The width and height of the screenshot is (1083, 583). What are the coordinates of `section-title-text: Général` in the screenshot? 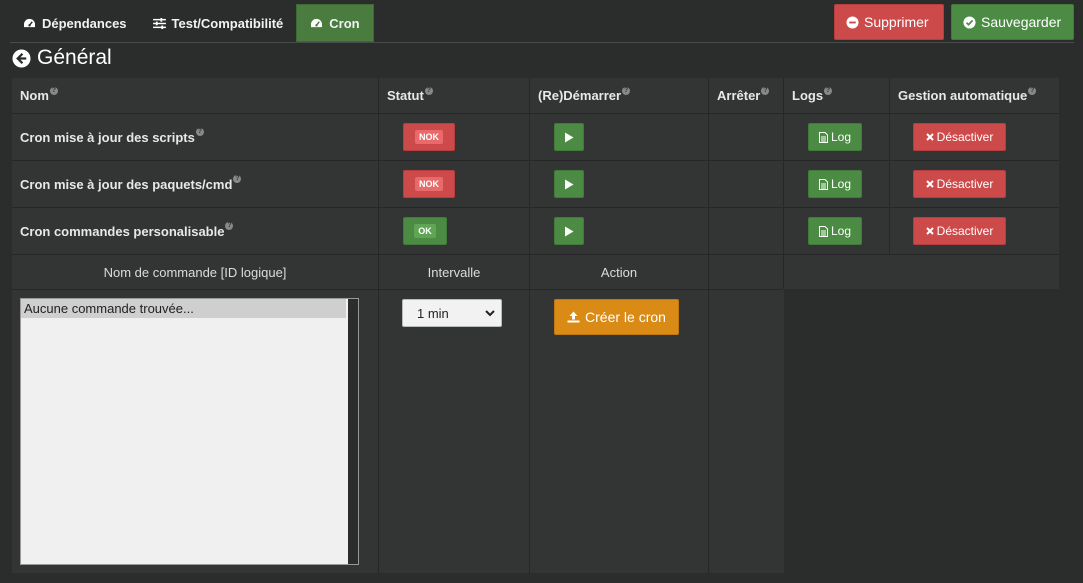 It's located at (74, 57).